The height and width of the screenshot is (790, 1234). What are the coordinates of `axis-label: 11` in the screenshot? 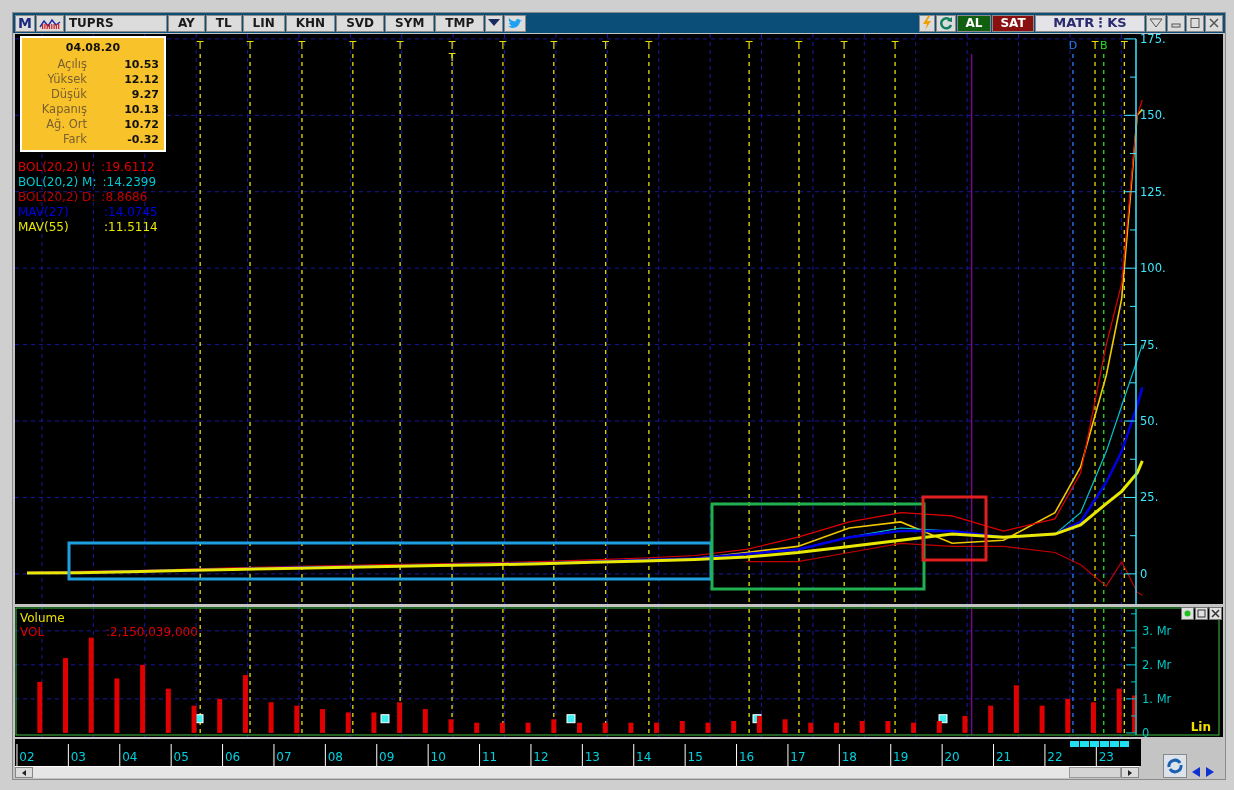 It's located at (489, 757).